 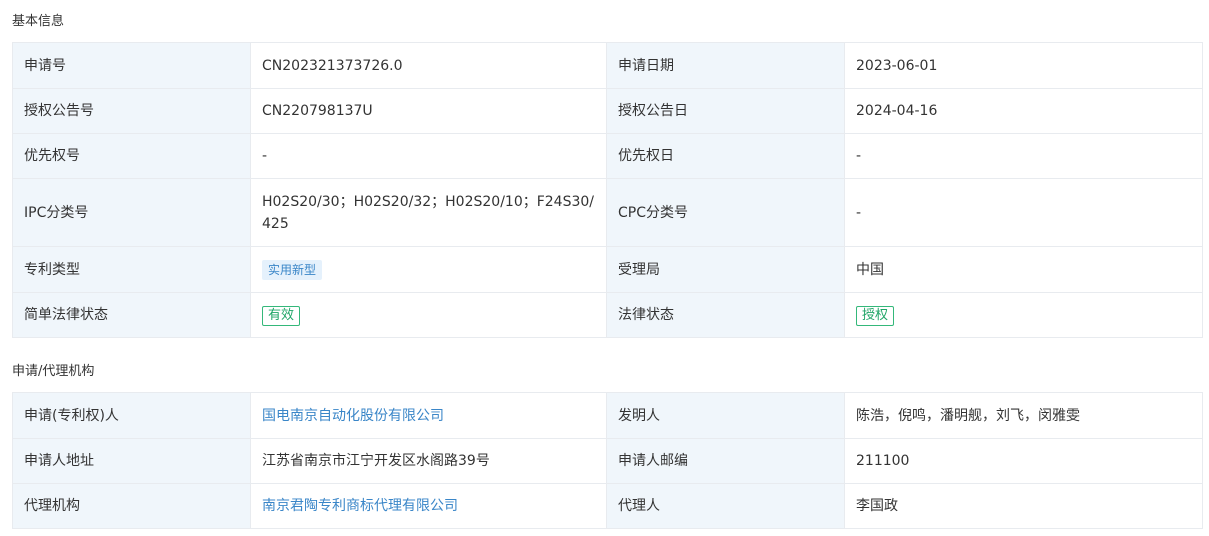 What do you see at coordinates (131, 156) in the screenshot?
I see `priority-no-label: 优先权号` at bounding box center [131, 156].